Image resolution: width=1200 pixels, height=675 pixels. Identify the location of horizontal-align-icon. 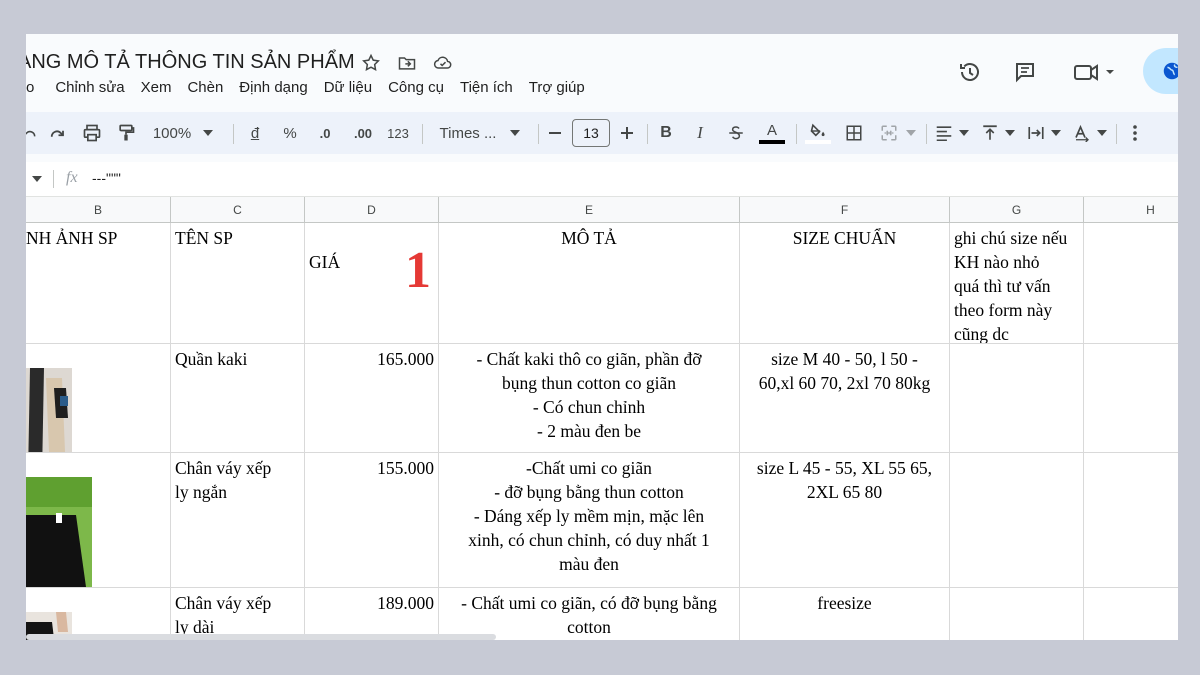
(952, 133).